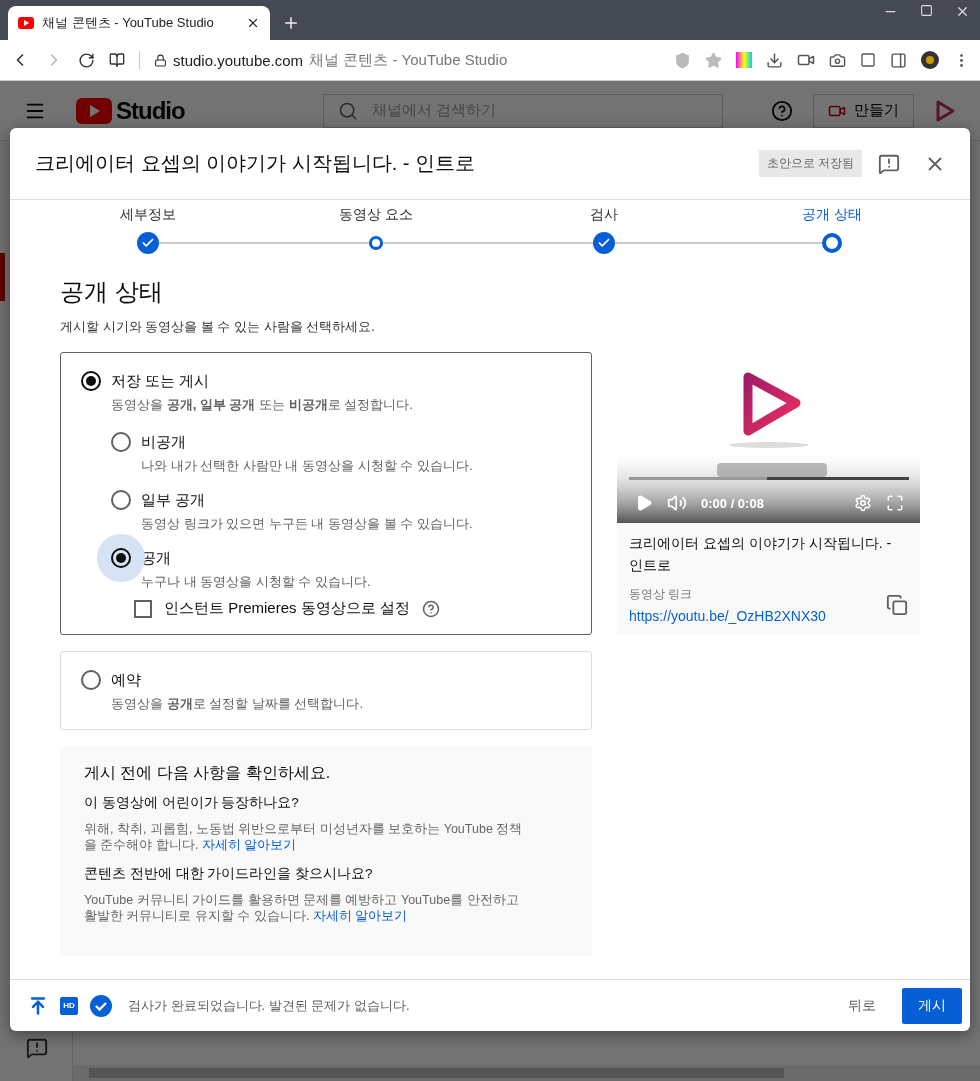  What do you see at coordinates (291, 23) in the screenshot?
I see `new-tab-icon` at bounding box center [291, 23].